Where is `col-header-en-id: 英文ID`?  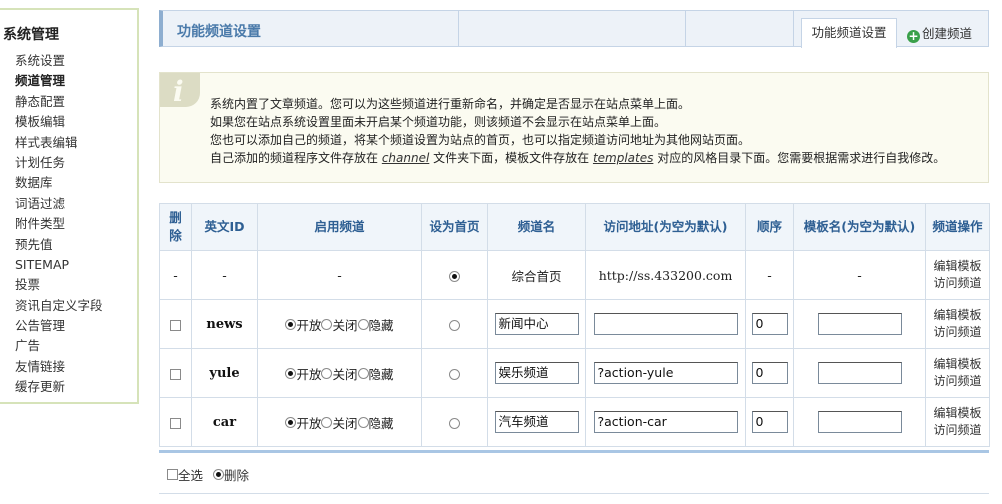 col-header-en-id: 英文ID is located at coordinates (224, 227).